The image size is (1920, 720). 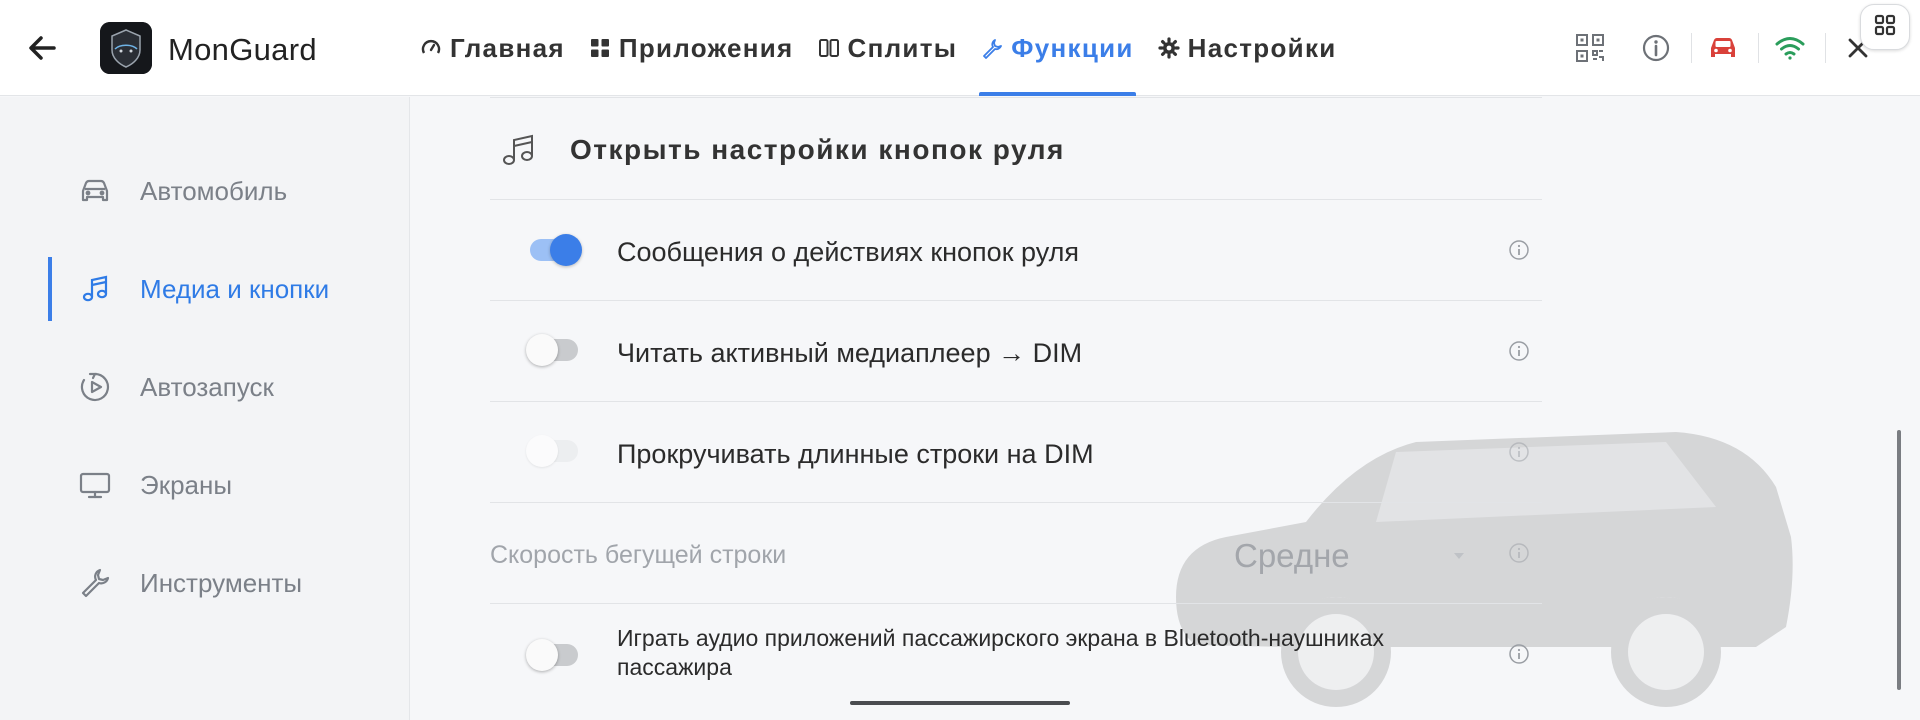 What do you see at coordinates (855, 454) in the screenshot?
I see `setting-label: Прокручивать длинные строки на DIM` at bounding box center [855, 454].